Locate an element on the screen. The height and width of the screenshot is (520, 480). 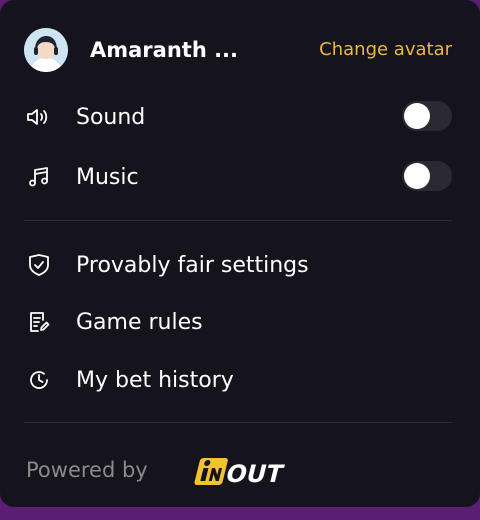
sound-toggle is located at coordinates (427, 116).